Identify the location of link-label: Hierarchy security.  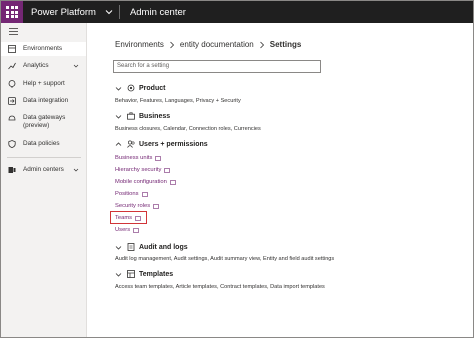
(138, 170).